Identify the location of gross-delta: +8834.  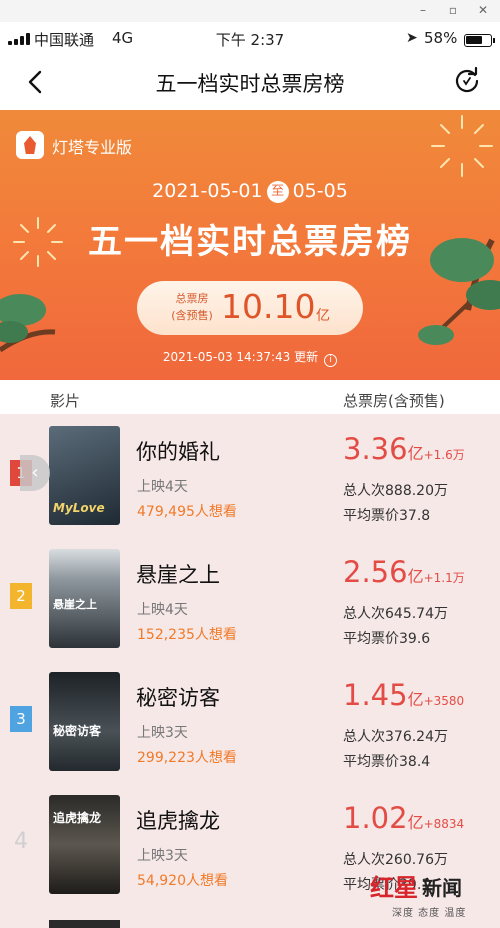
(444, 824).